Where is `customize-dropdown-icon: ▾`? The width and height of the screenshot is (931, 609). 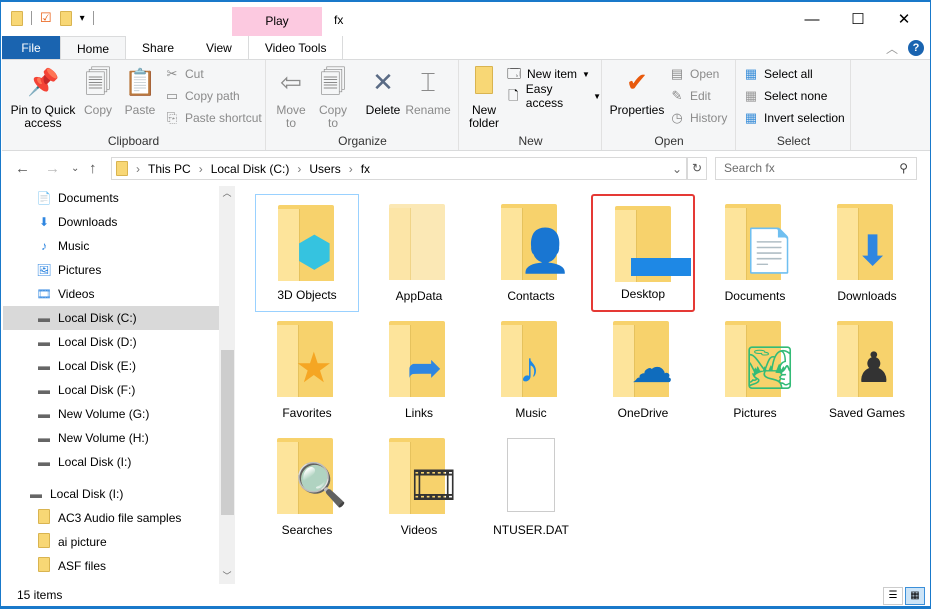
customize-dropdown-icon: ▾ is located at coordinates (82, 18).